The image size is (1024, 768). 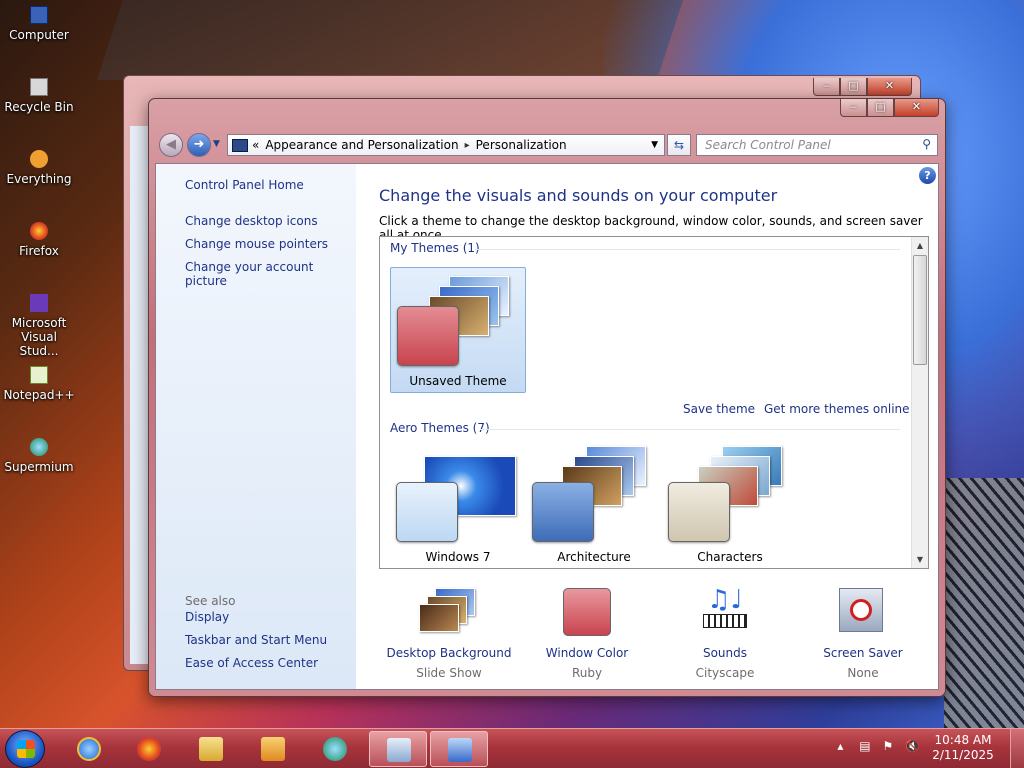 I want to click on sounds-value: Cityscape, so click(x=725, y=673).